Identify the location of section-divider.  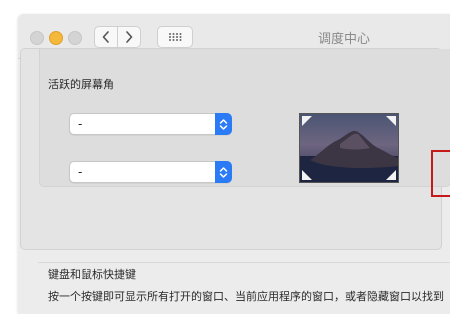
(244, 262).